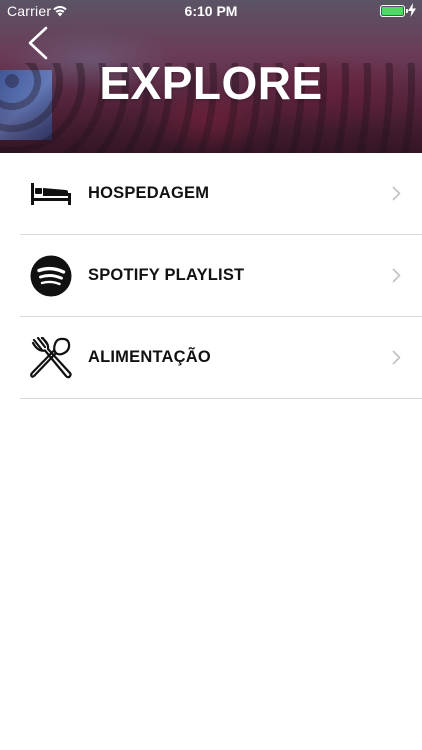 The image size is (422, 750). What do you see at coordinates (166, 275) in the screenshot?
I see `menu-item-label: SPOTIFY PLAYLIST` at bounding box center [166, 275].